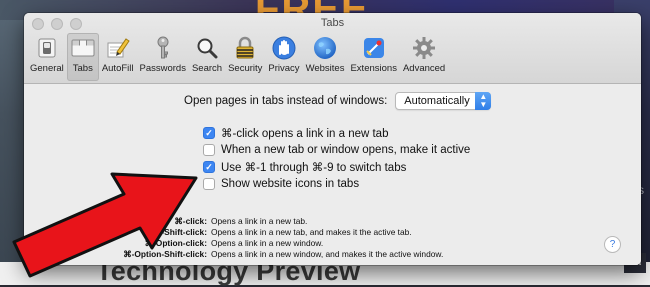  I want to click on tab-privacy: Privacy, so click(283, 57).